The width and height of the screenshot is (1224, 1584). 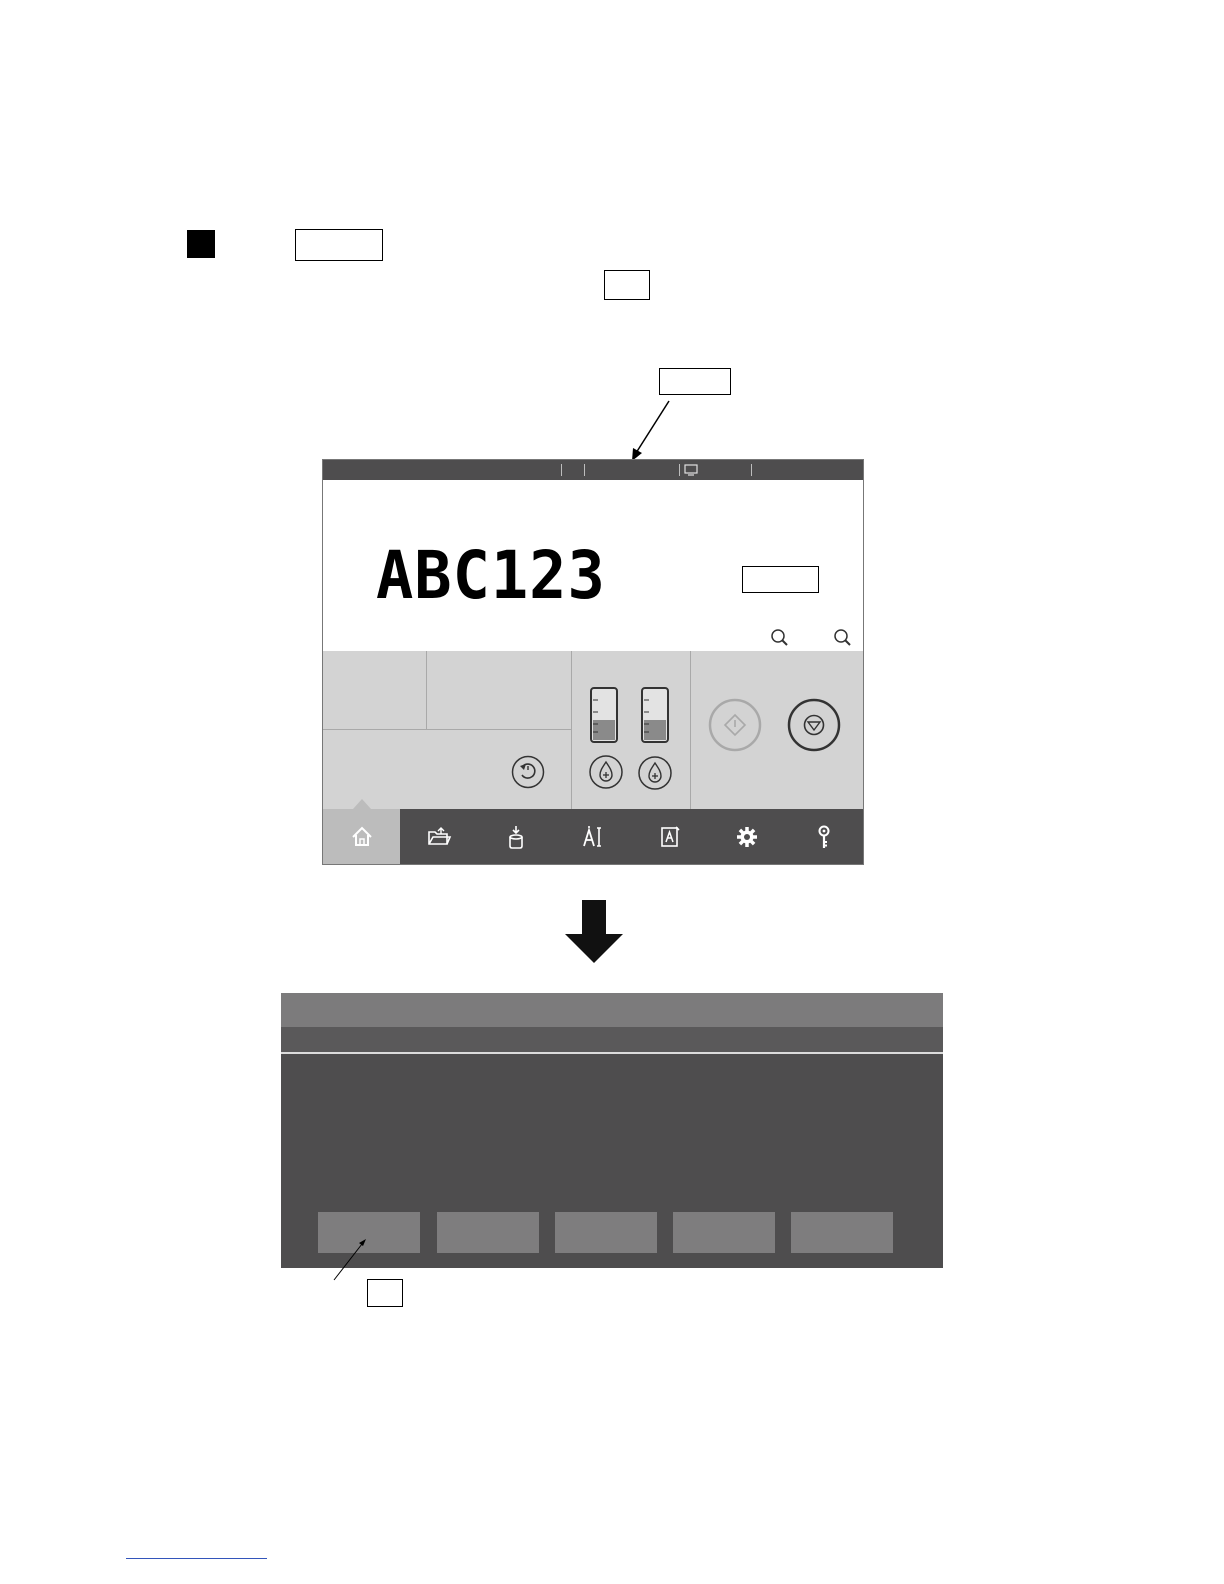 I want to click on callout-box-status-bar, so click(x=695, y=381).